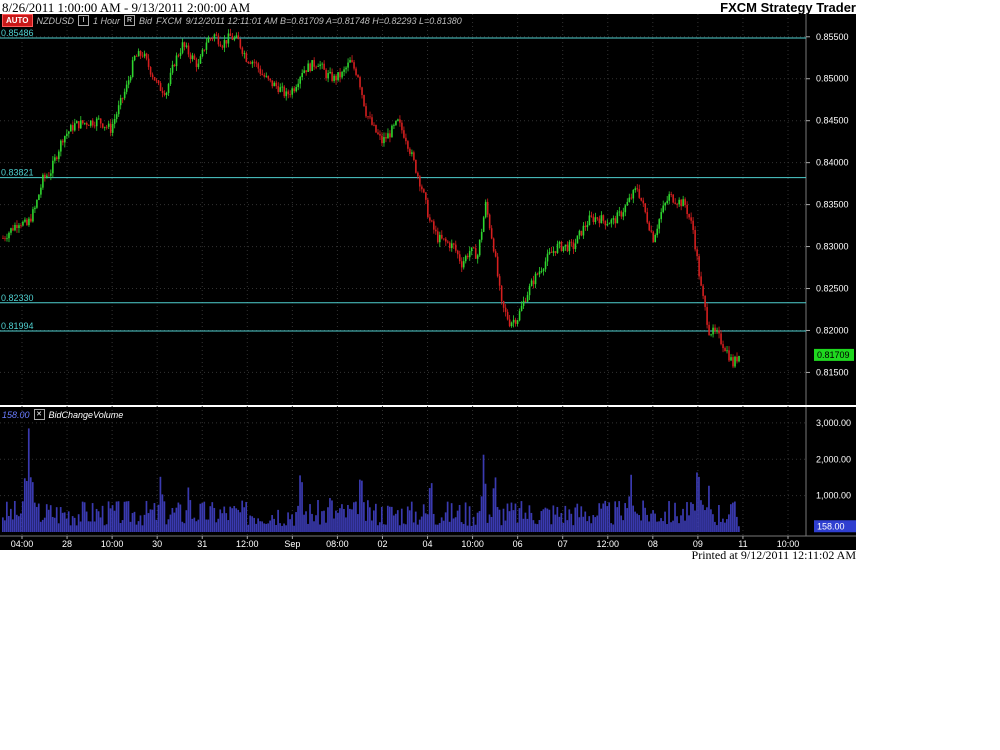 This screenshot has width=1000, height=750. Describe the element at coordinates (145, 21) in the screenshot. I see `price-type-label: Bid` at that location.